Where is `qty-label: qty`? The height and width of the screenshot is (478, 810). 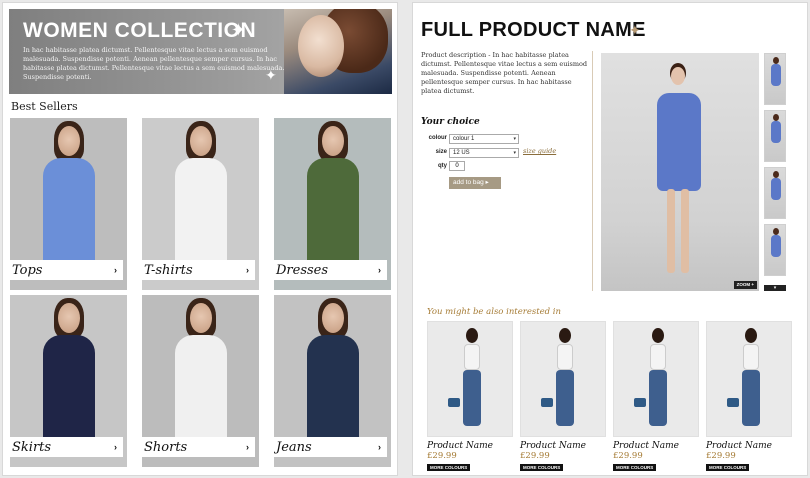
qty-label: qty is located at coordinates (442, 166).